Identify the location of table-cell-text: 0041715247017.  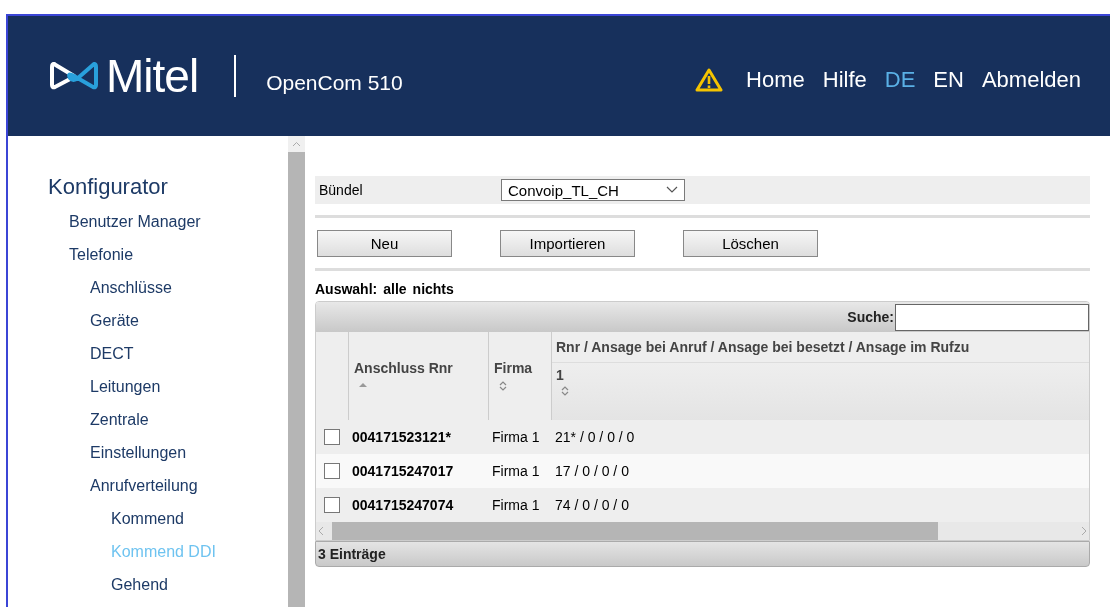
(402, 471).